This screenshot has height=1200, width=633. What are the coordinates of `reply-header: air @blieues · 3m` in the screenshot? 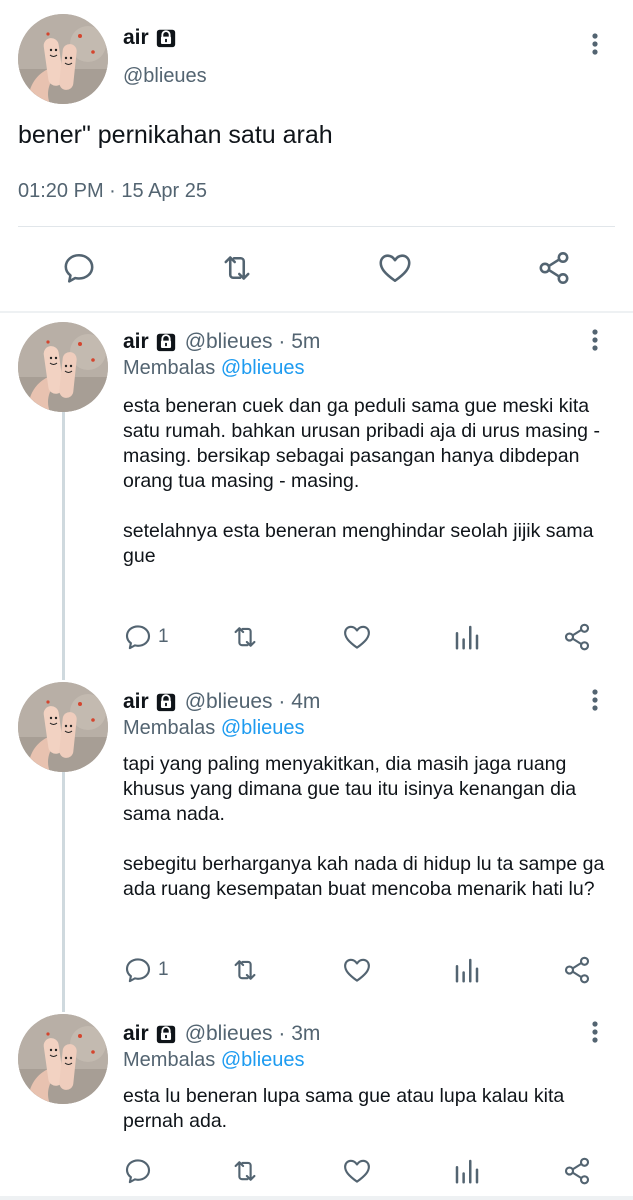 It's located at (221, 1034).